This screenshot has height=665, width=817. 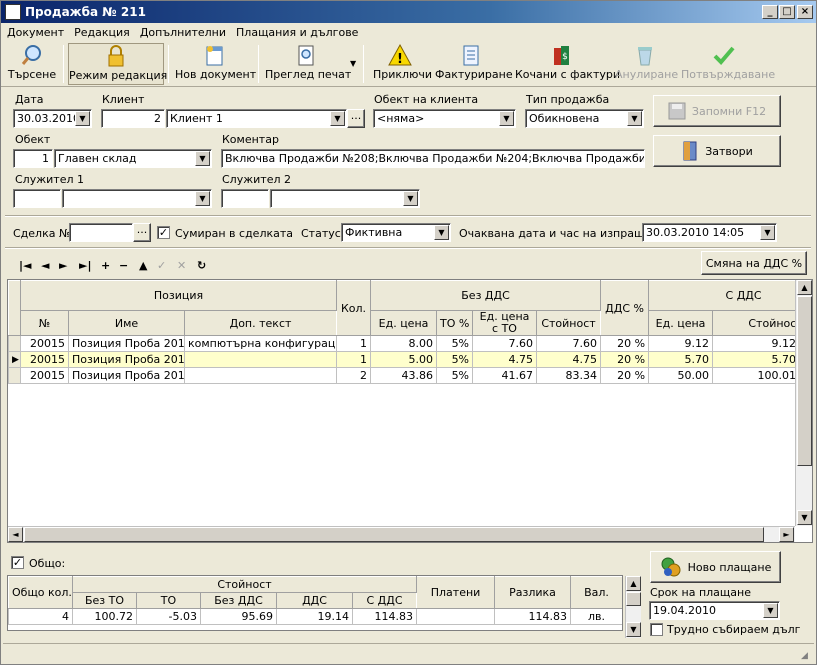 What do you see at coordinates (505, 359) in the screenshot?
I see `cell-price-to: 4.75` at bounding box center [505, 359].